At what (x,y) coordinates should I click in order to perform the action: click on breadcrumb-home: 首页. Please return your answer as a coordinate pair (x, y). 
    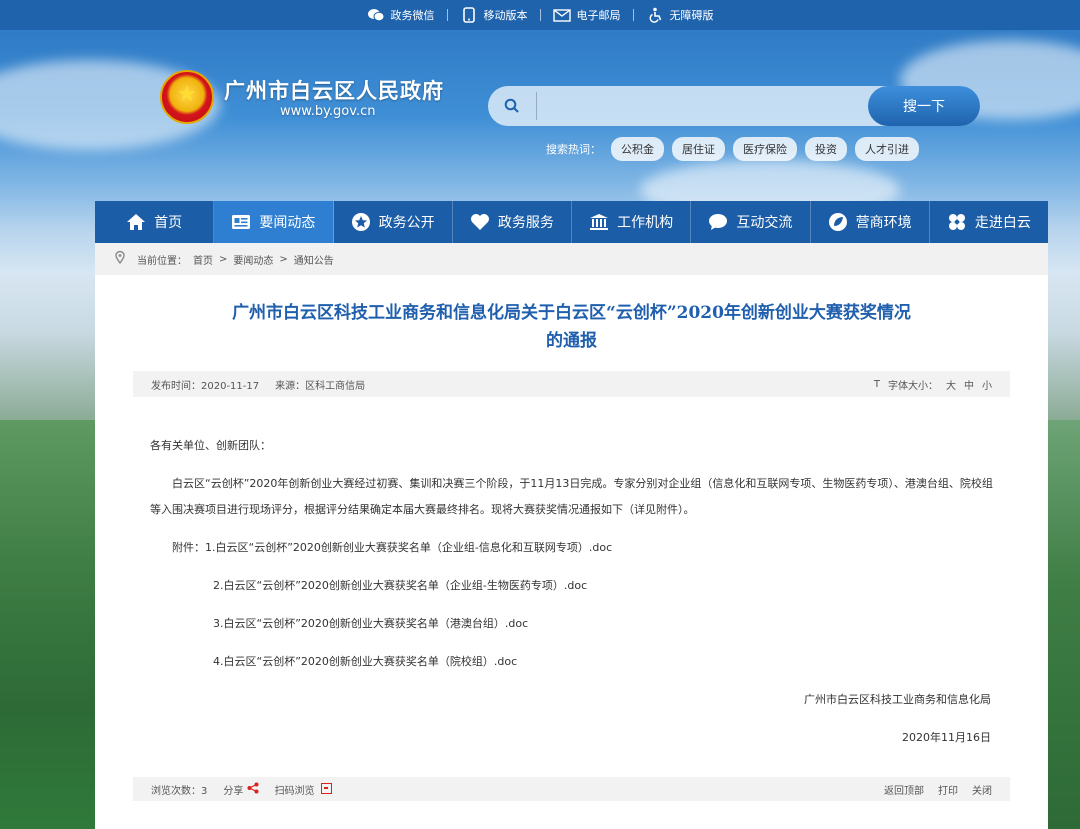
    Looking at the image, I should click on (203, 259).